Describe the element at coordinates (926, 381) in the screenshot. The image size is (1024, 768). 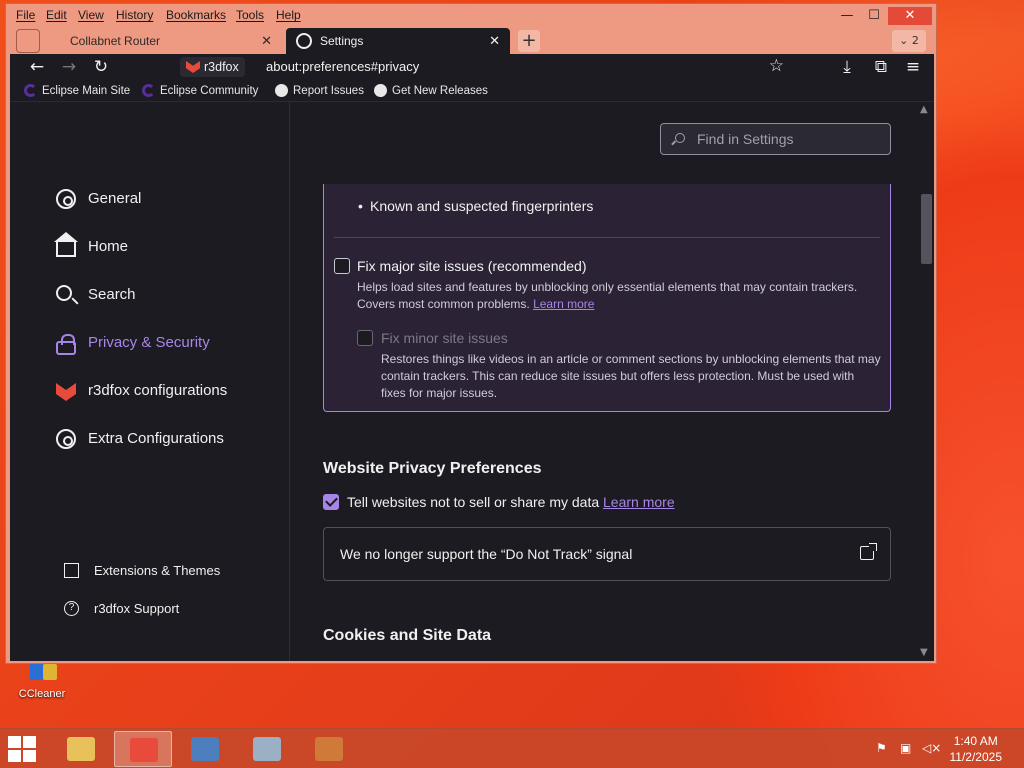
I see `scrollbar: ▲ ▼` at that location.